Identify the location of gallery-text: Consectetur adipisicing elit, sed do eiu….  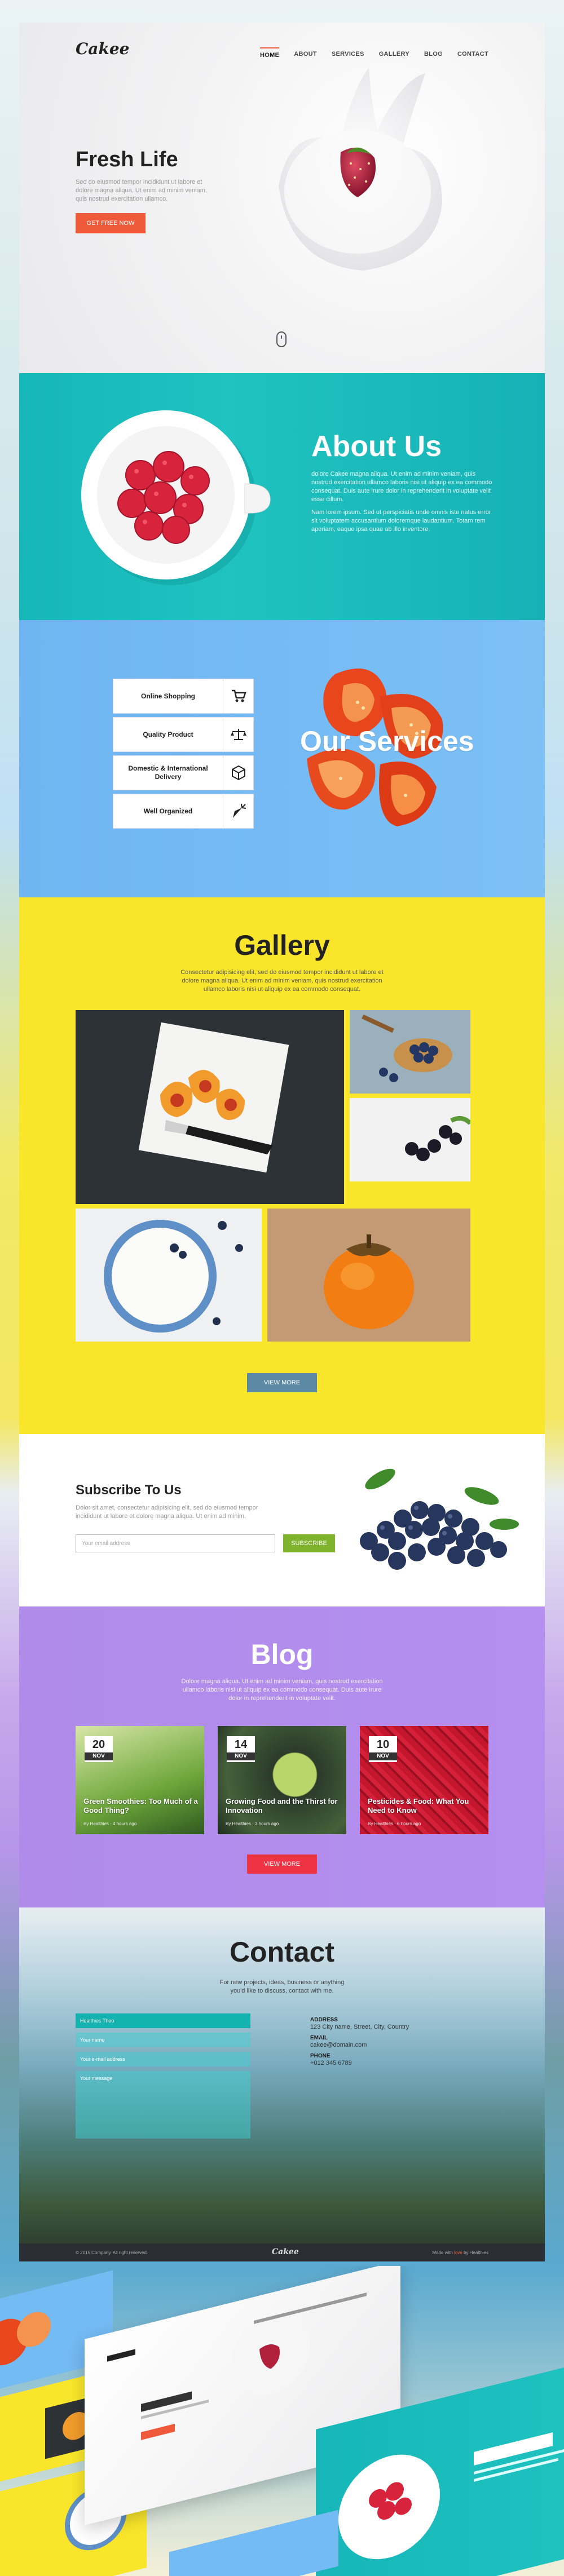
(282, 981).